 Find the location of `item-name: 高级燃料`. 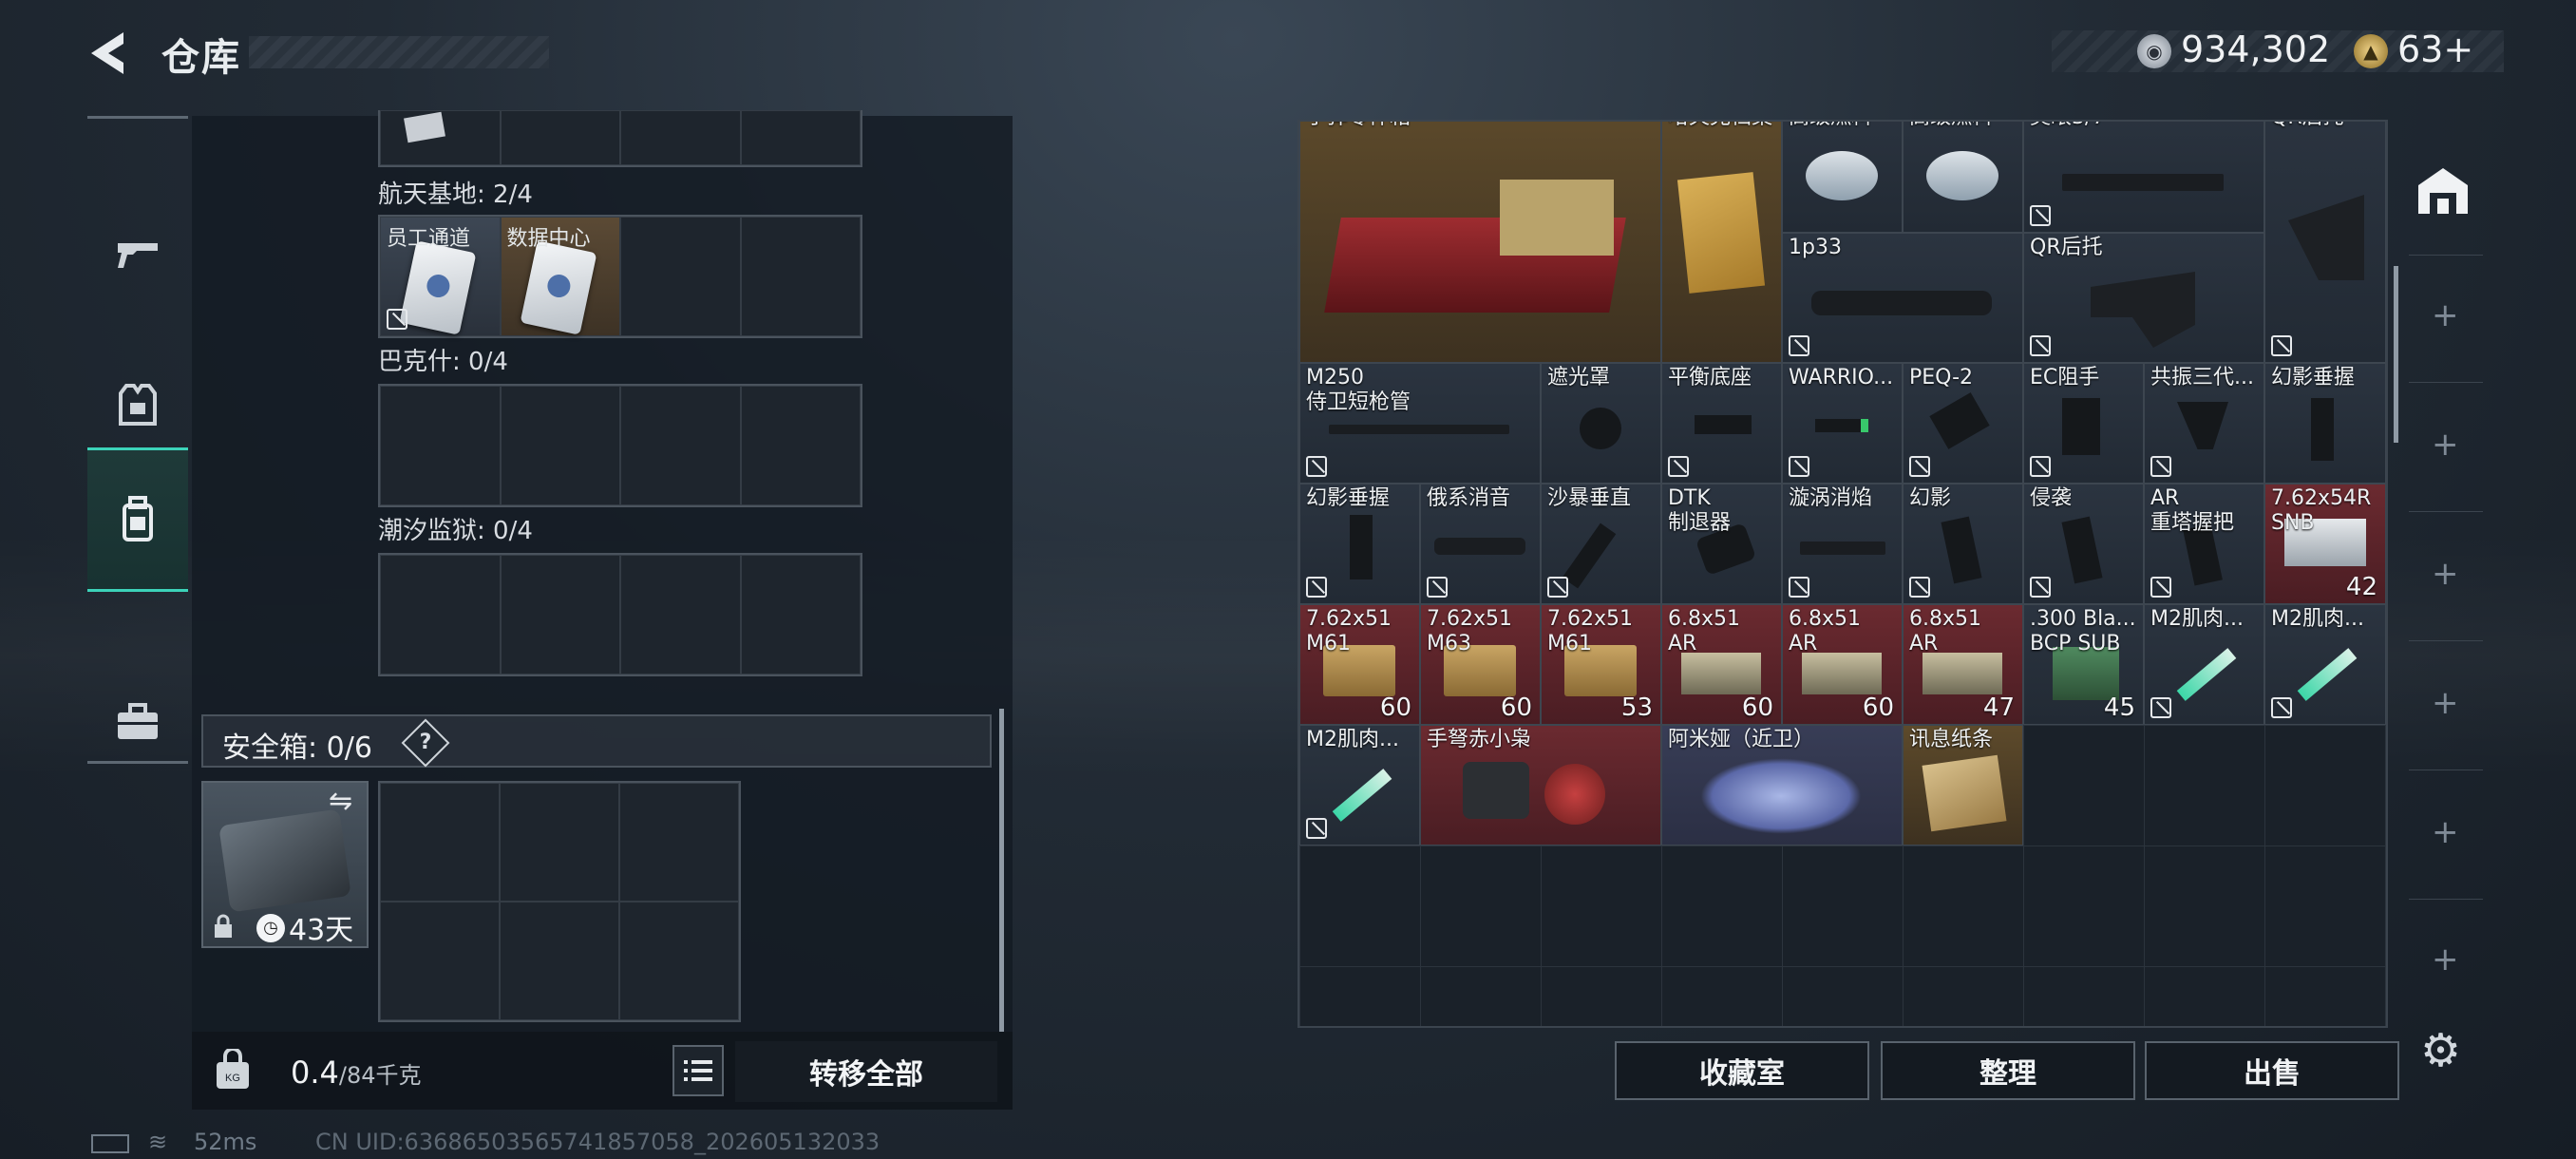

item-name: 高级燃料 is located at coordinates (1951, 126).